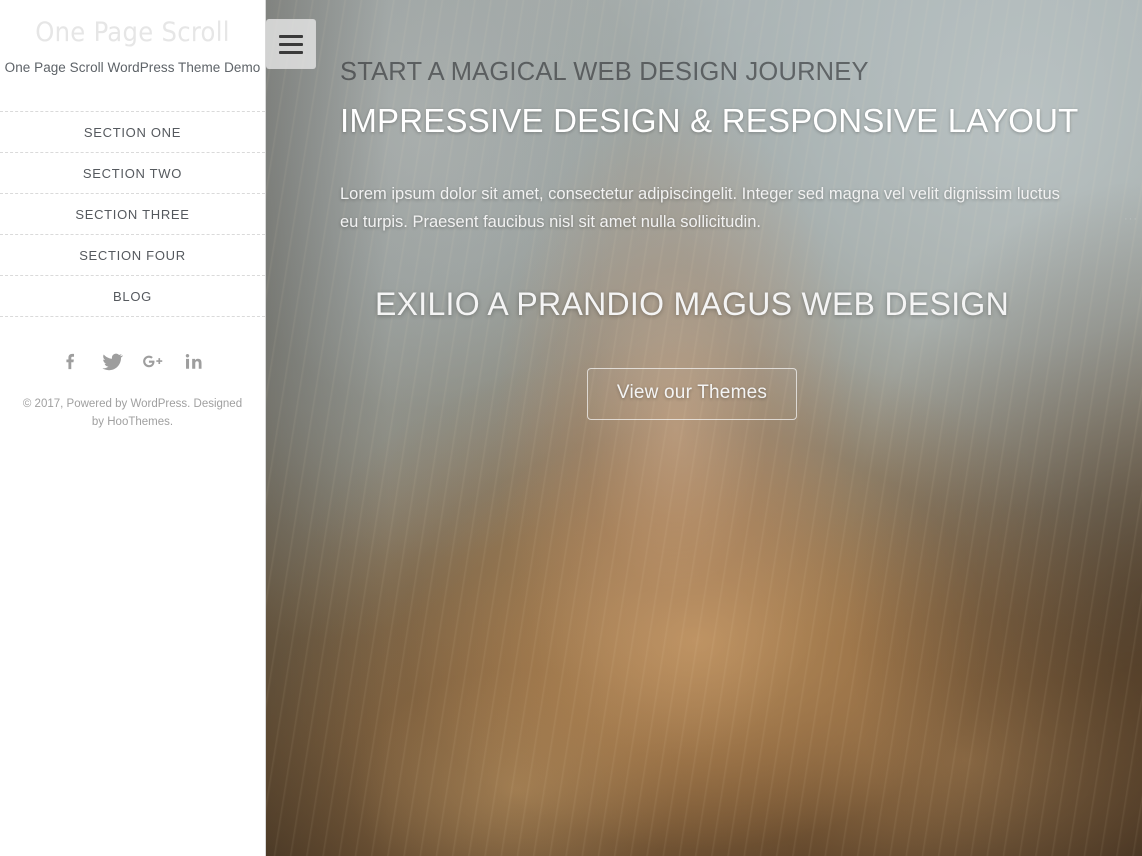  Describe the element at coordinates (132, 32) in the screenshot. I see `site-title: One Page Scroll` at that location.